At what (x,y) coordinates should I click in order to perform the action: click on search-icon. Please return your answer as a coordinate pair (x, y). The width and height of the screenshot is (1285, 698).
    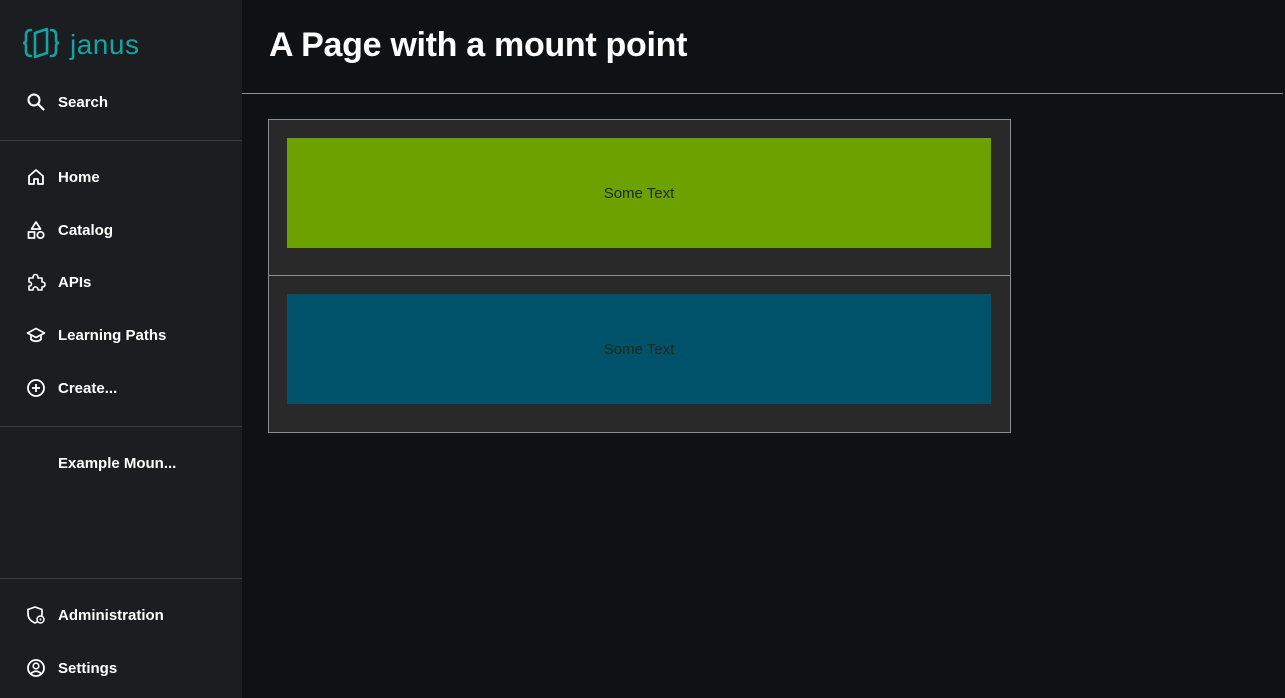
    Looking at the image, I should click on (36, 102).